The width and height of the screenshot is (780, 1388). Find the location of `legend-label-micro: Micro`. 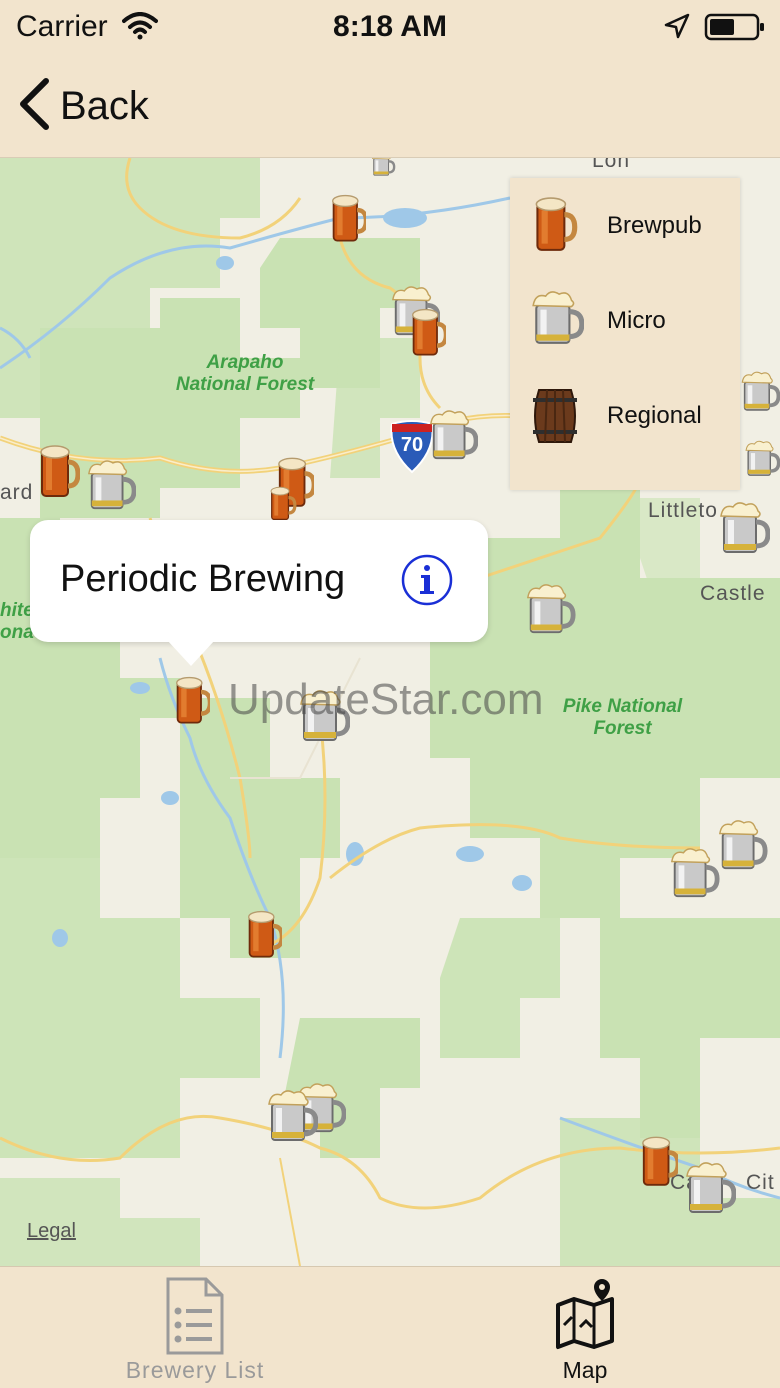

legend-label-micro: Micro is located at coordinates (636, 320).